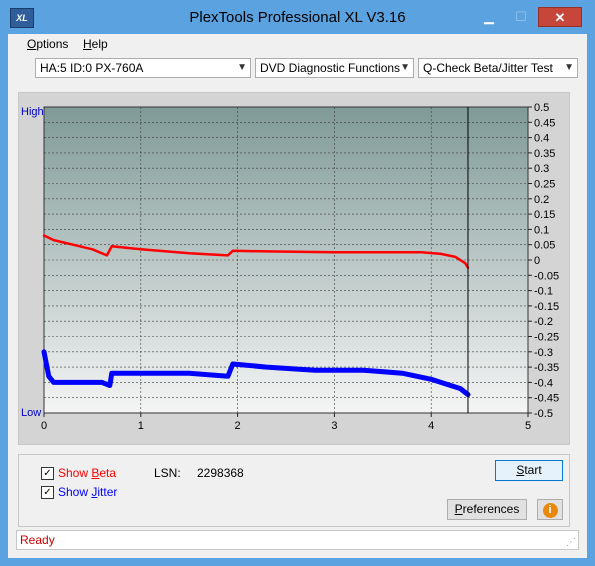 This screenshot has height=566, width=595. Describe the element at coordinates (537, 261) in the screenshot. I see `y-tick-label: 0` at that location.